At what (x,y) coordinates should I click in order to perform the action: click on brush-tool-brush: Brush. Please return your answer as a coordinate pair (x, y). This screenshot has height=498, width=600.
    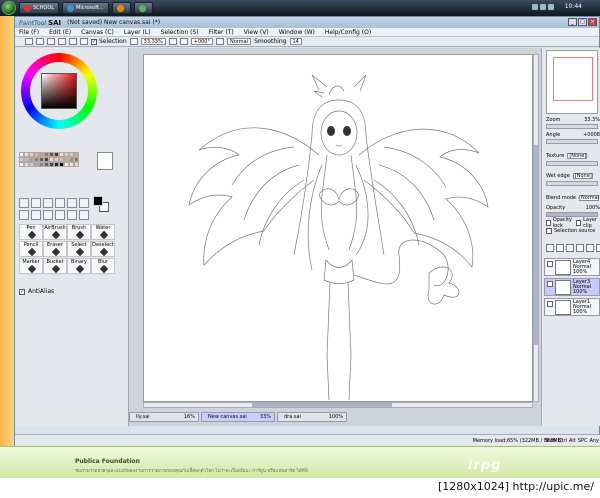
    Looking at the image, I should click on (79, 232).